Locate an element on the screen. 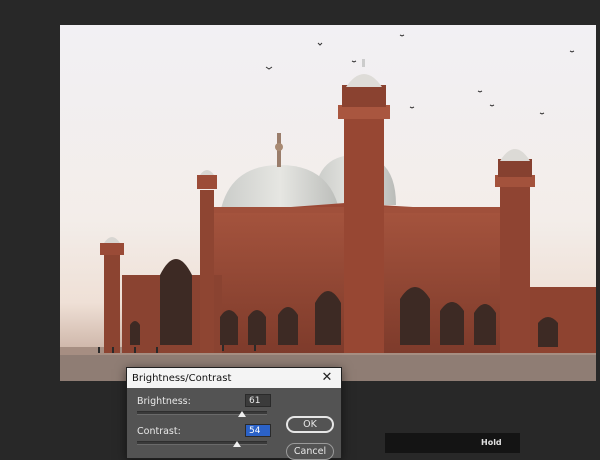  ok-button: OK is located at coordinates (310, 424).